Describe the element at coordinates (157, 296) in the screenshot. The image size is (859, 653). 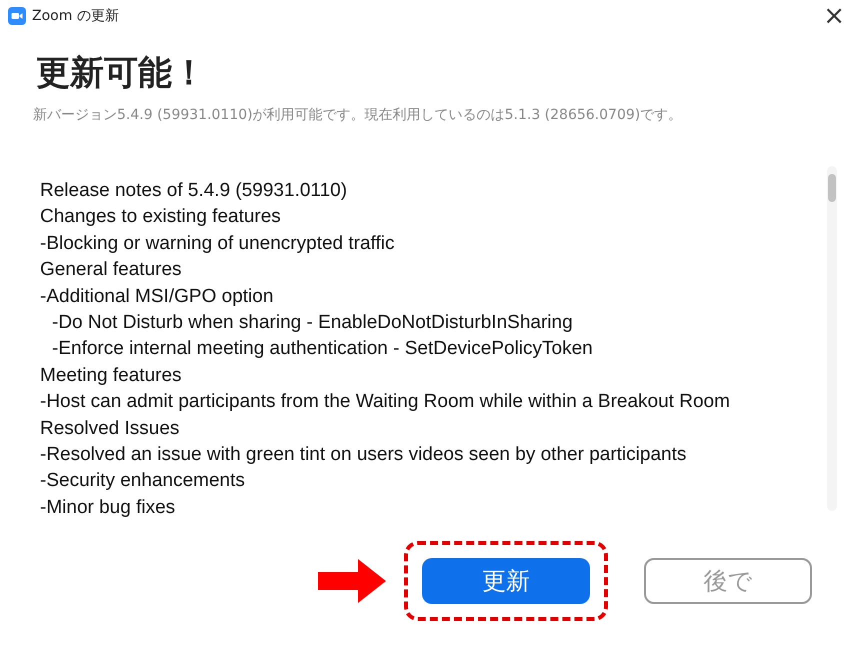
I see `release-note-line: -Additional MSI/GPO option` at that location.